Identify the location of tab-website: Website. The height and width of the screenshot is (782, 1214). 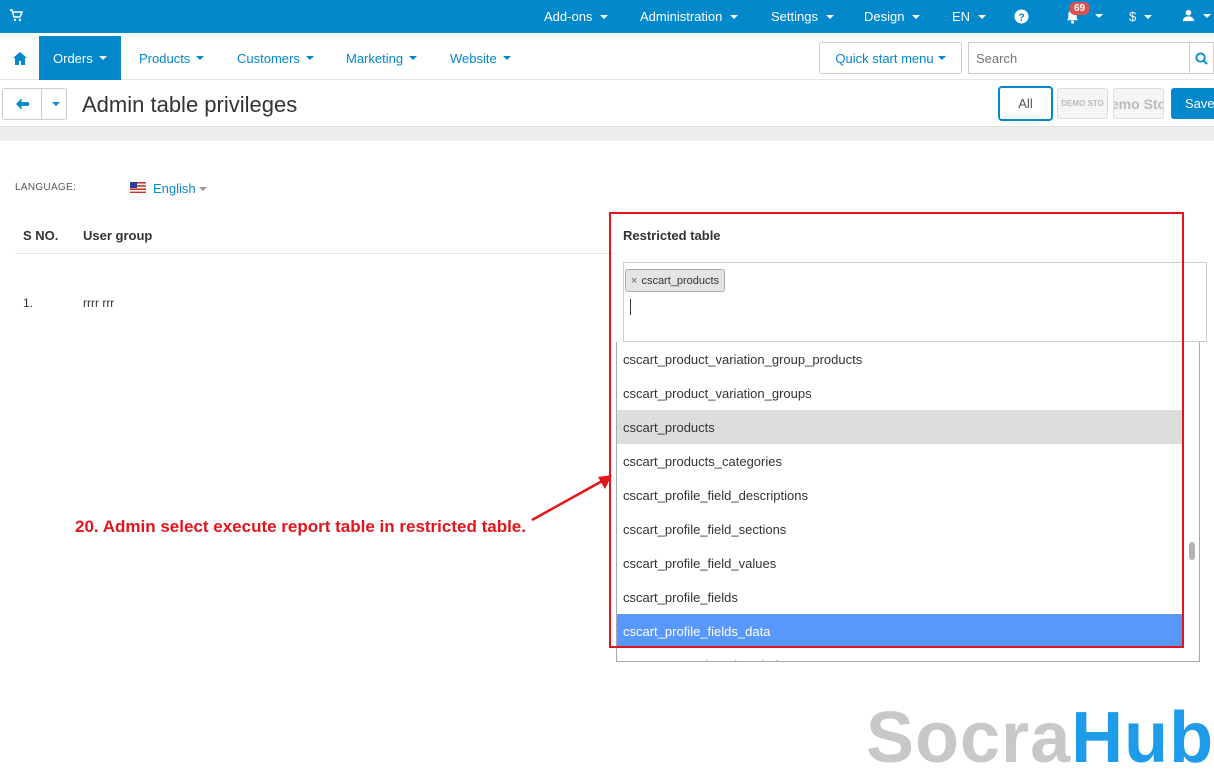
(480, 58).